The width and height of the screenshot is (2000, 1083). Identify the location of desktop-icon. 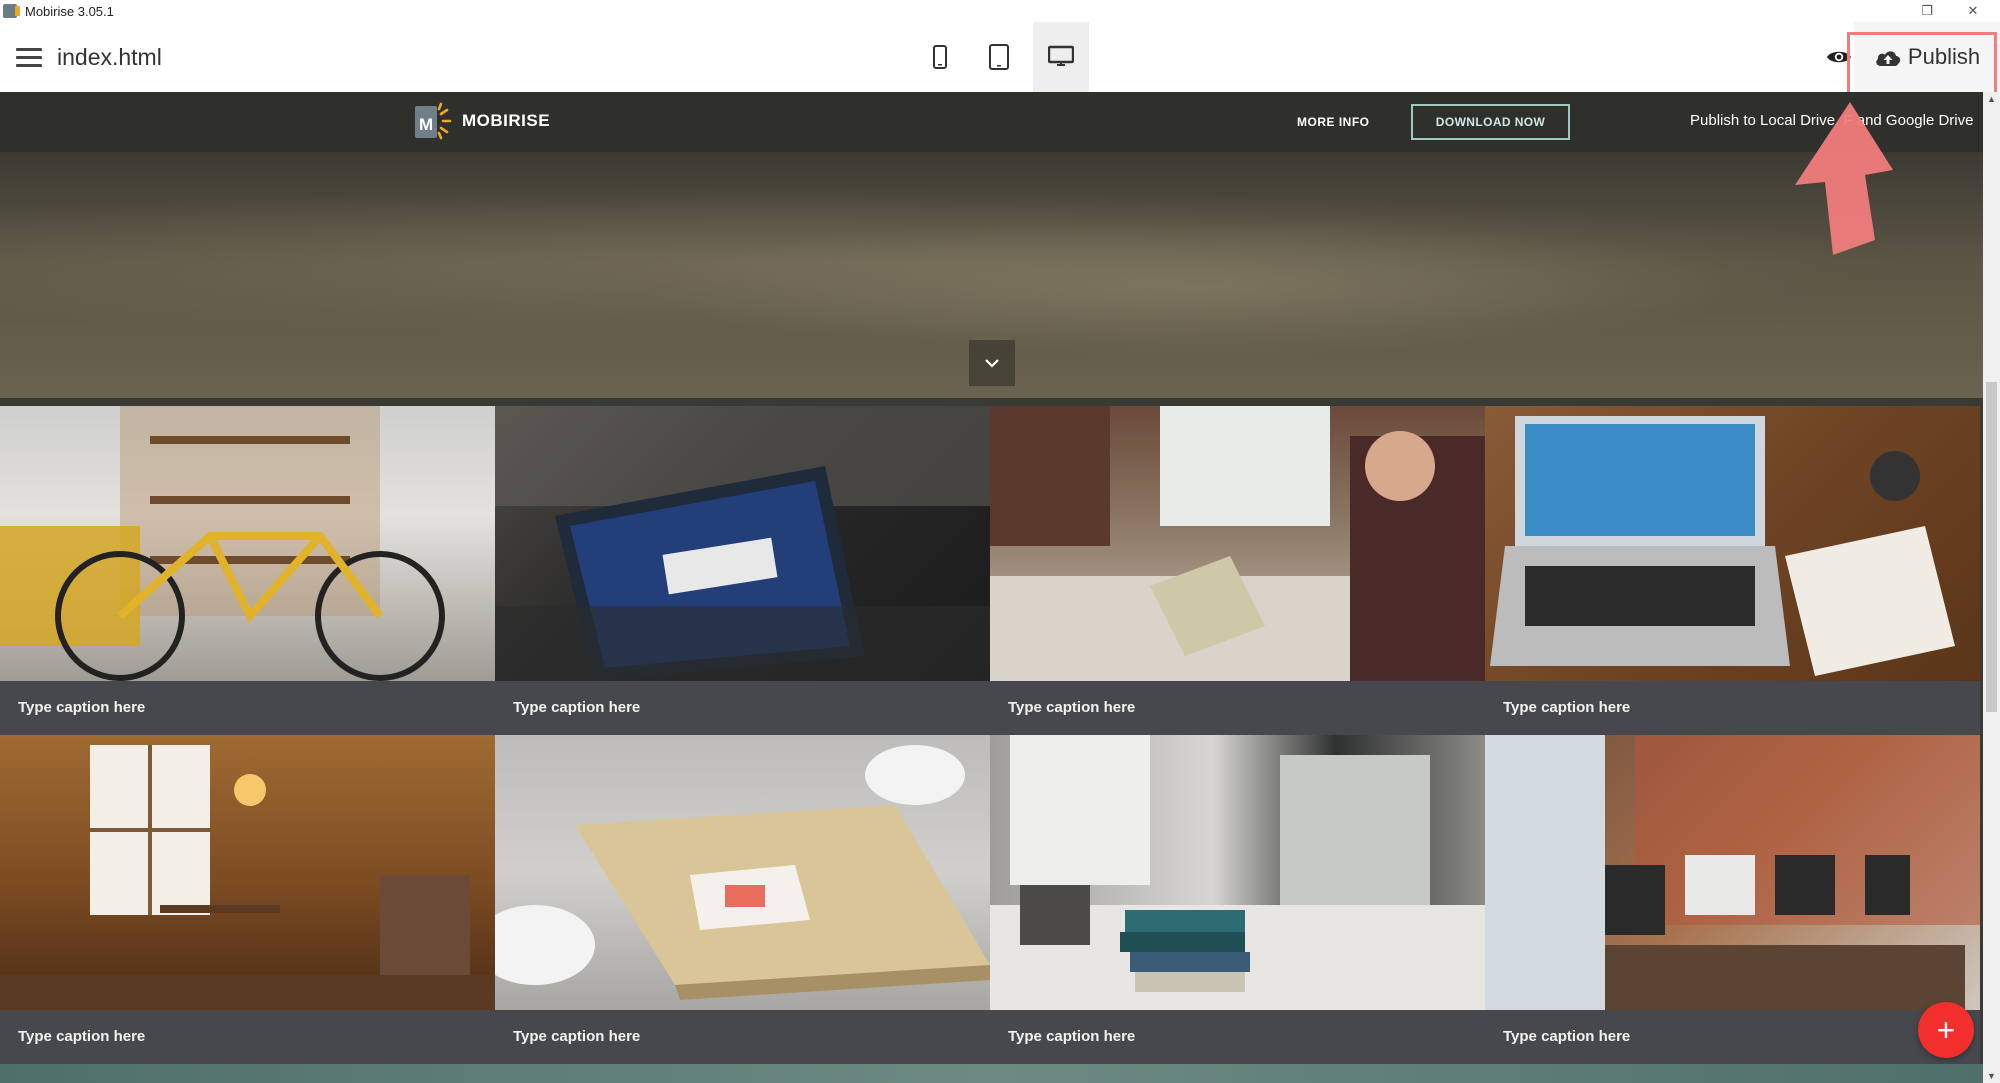
(1061, 55).